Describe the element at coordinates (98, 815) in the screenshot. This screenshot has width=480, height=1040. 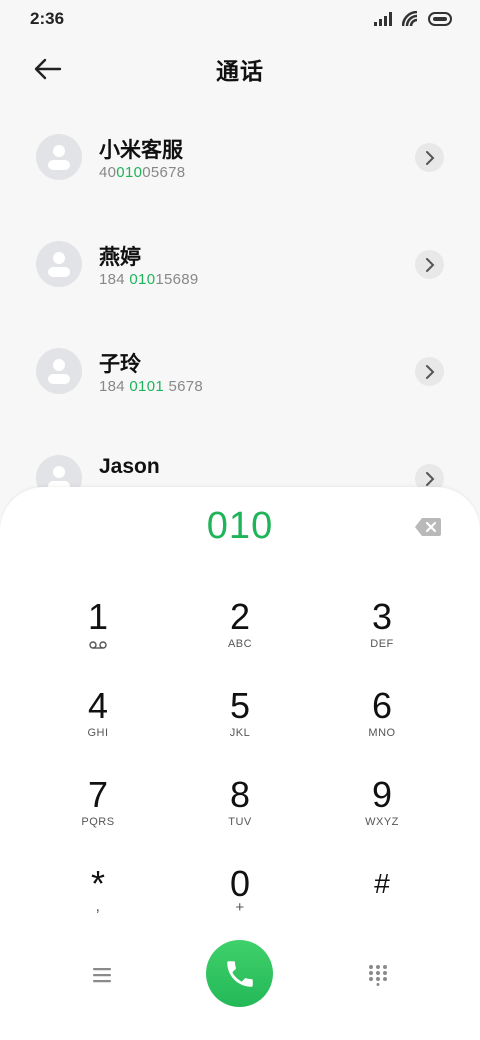
I see `key-7: 7 PQRS` at that location.